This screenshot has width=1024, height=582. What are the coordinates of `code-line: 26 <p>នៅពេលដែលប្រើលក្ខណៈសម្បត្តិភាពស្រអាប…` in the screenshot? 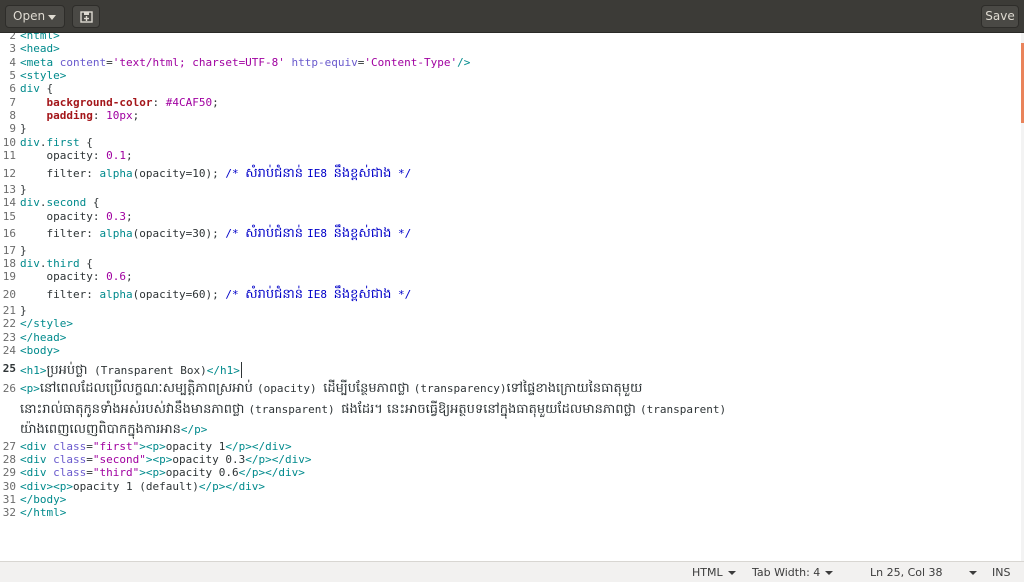 It's located at (510, 386).